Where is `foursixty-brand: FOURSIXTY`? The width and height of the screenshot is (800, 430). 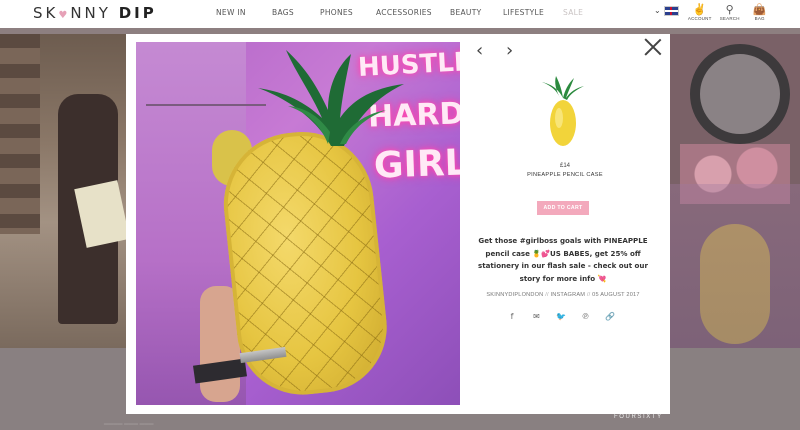 foursixty-brand: FOURSIXTY is located at coordinates (638, 417).